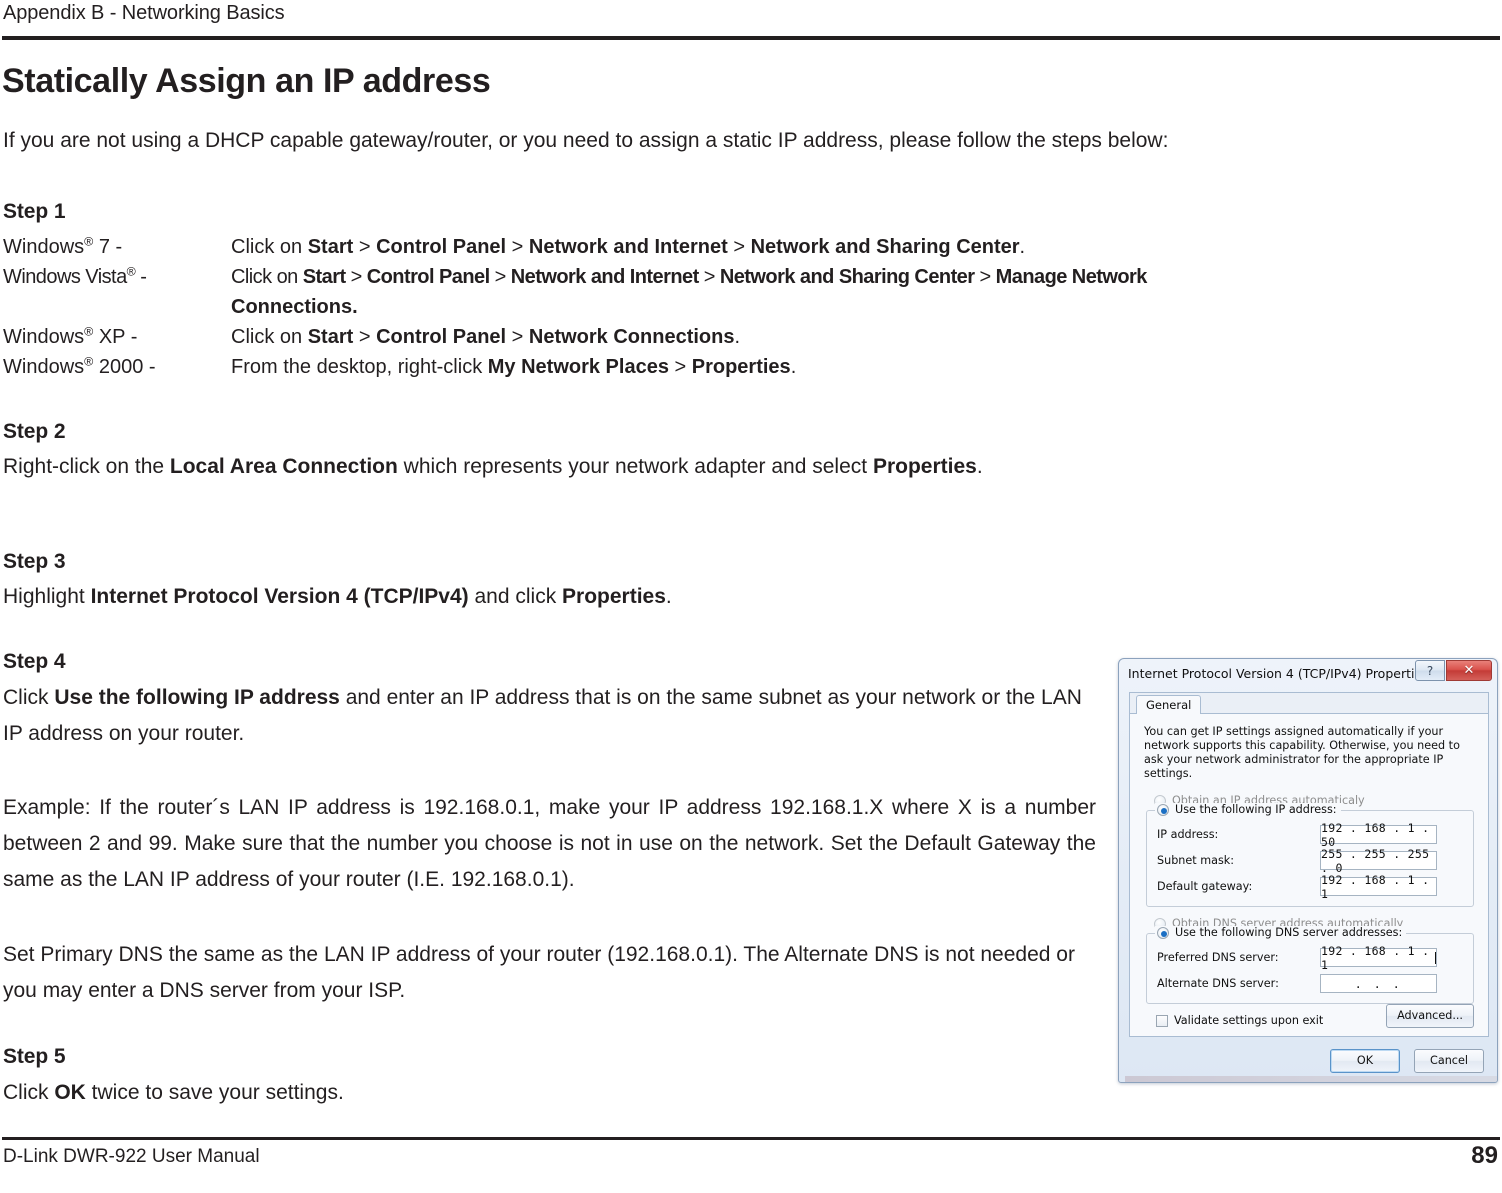 This screenshot has height=1193, width=1502. I want to click on ip-address-input: 192 . 168 . 1 . 50, so click(1378, 835).